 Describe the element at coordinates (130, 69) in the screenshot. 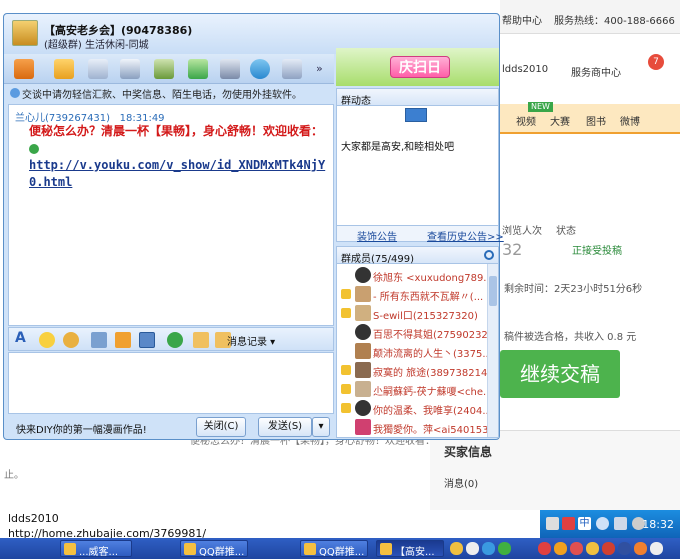

I see `album-icon` at that location.